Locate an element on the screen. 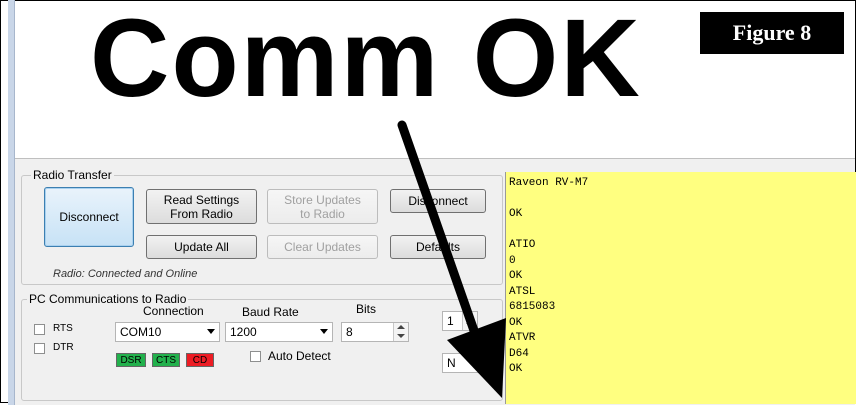 Image resolution: width=858 pixels, height=405 pixels. auto-detect-label: Auto Detect is located at coordinates (299, 356).